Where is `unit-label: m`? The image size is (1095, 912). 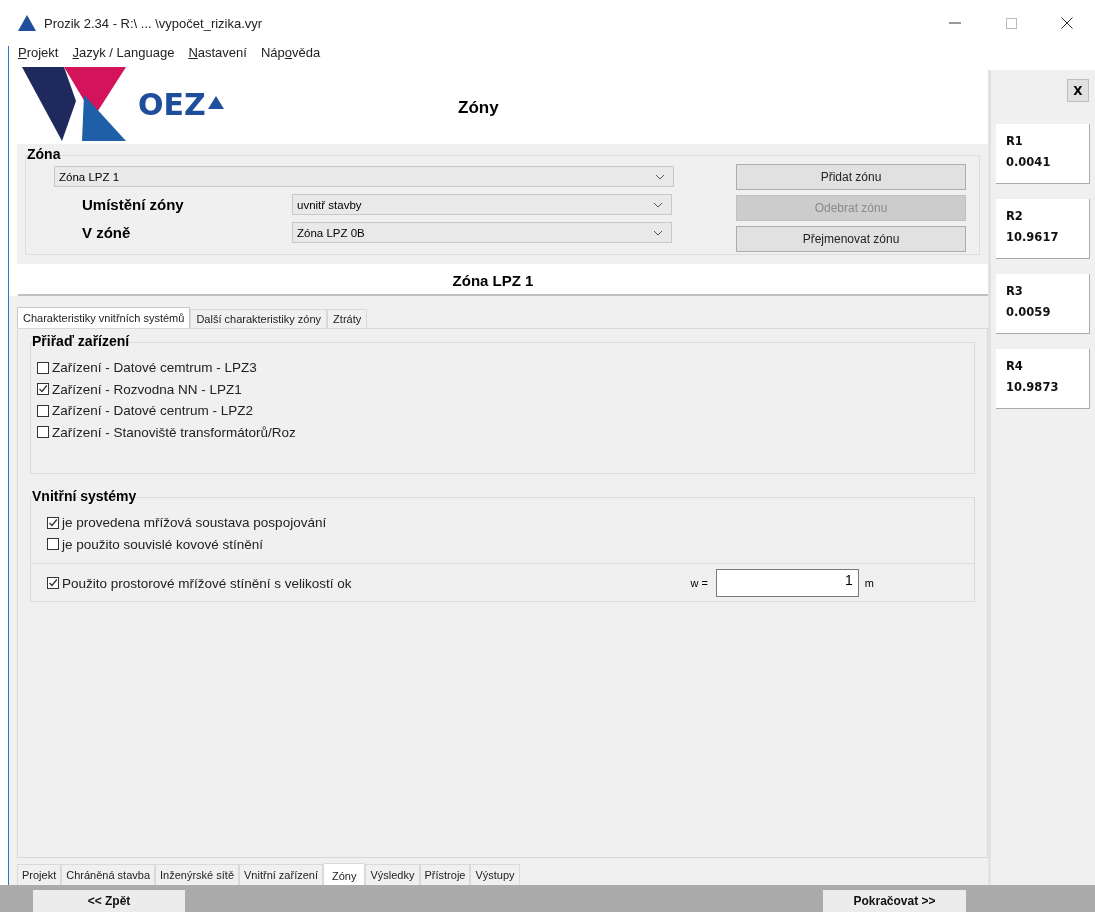
unit-label: m is located at coordinates (869, 583).